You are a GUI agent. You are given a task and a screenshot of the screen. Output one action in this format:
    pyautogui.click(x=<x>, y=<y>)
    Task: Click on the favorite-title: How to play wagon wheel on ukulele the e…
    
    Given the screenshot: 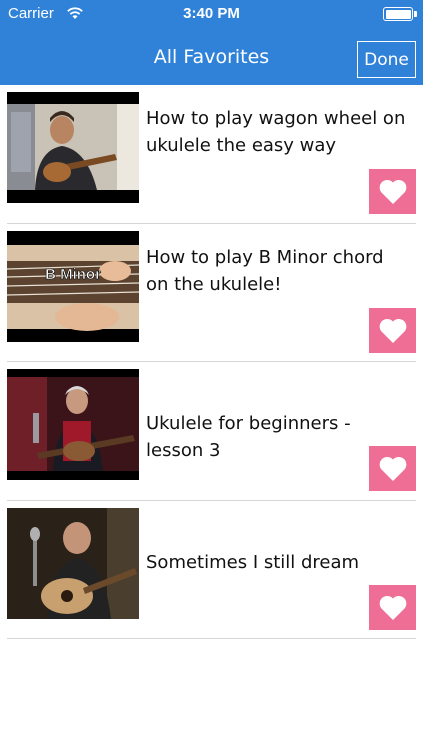 What is the action you would take?
    pyautogui.click(x=277, y=132)
    